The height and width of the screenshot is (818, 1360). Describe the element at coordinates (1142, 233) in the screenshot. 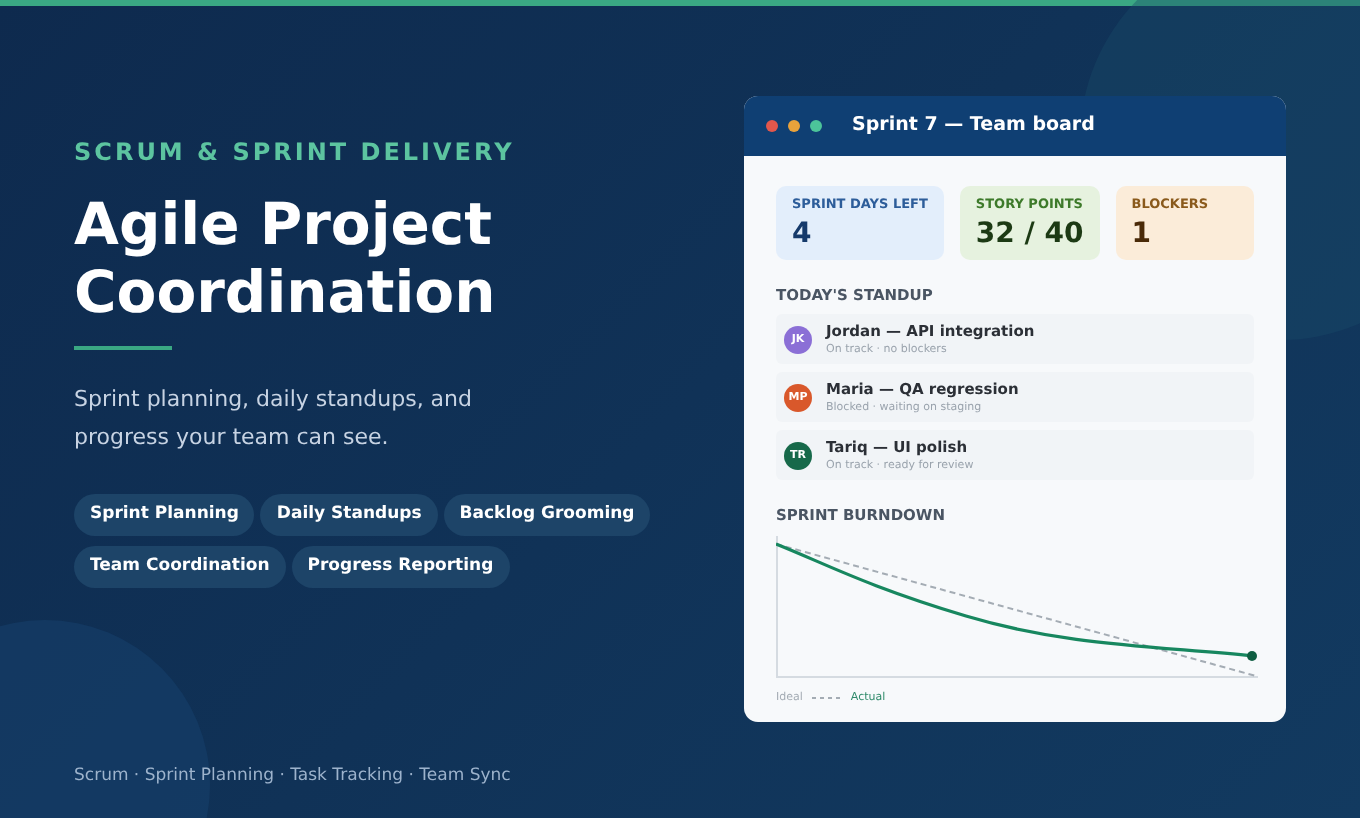

I see `stat-value: 1` at that location.